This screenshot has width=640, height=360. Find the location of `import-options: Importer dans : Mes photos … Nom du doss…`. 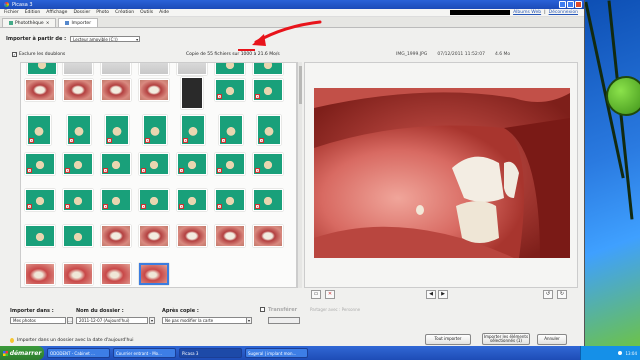

import-options: Importer dans : Mes photos … Nom du doss… is located at coordinates (292, 319).